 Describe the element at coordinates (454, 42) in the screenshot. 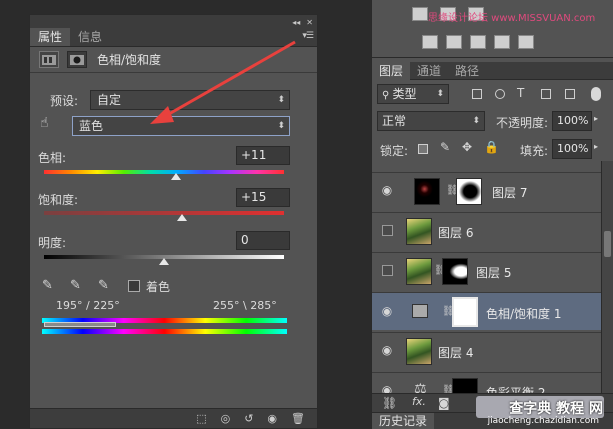

I see `hue-sat-adjust-icon` at that location.